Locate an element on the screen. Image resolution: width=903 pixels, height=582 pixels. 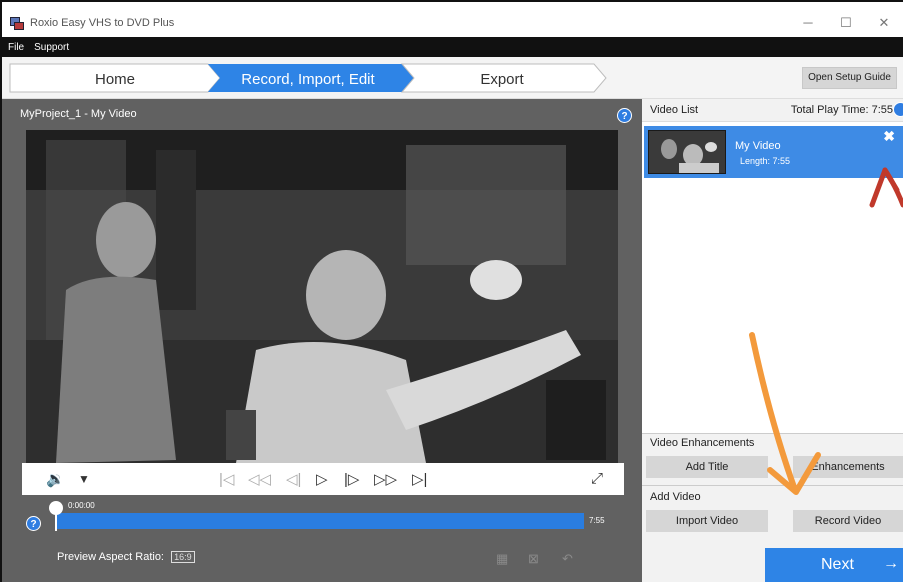
video-list-title: Video List is located at coordinates (674, 110).